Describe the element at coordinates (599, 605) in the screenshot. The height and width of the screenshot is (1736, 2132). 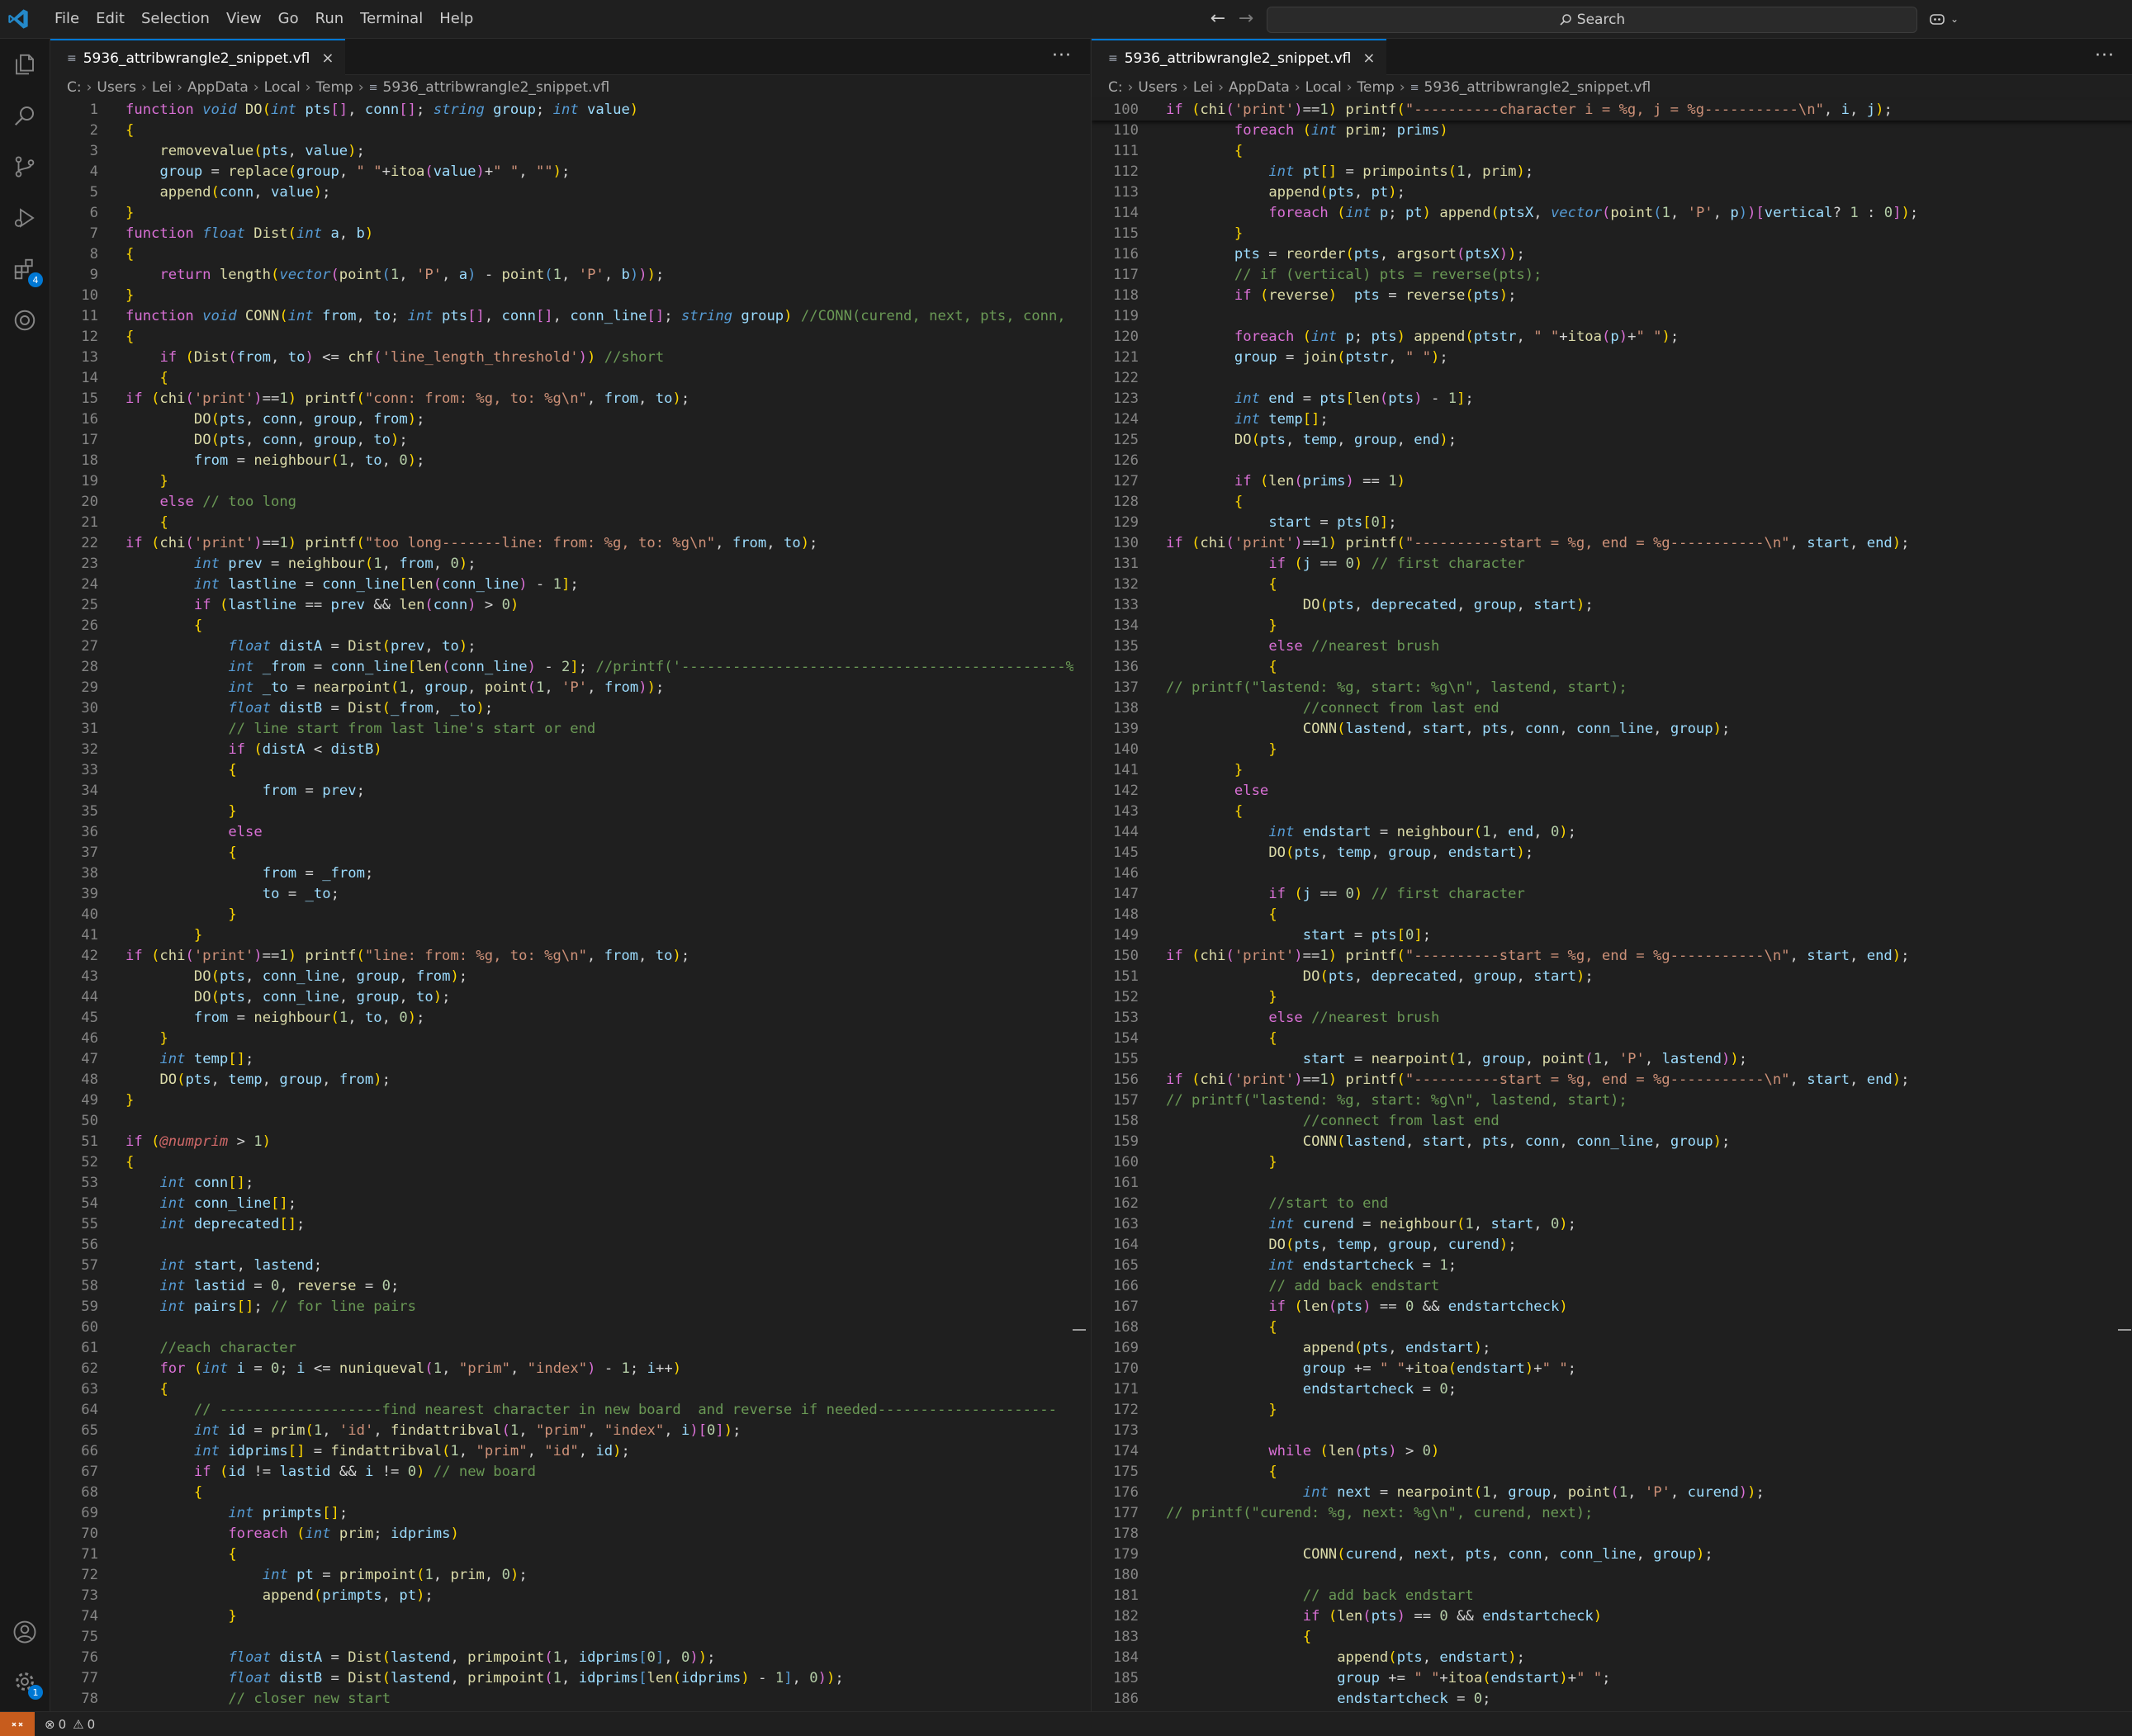
I see `code-line: if (lastline == prev && len(conn) > 0)` at that location.